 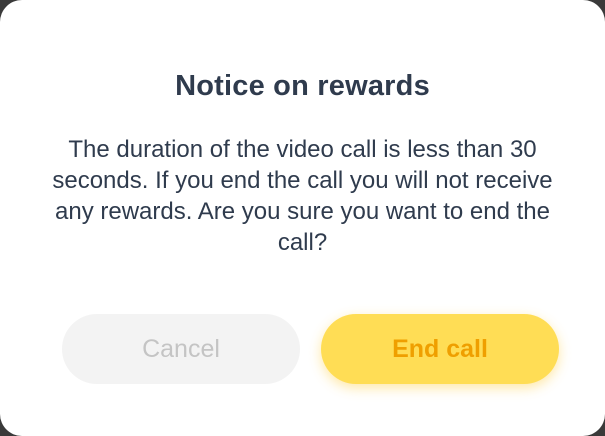 What do you see at coordinates (440, 349) in the screenshot?
I see `end-call-button: End call` at bounding box center [440, 349].